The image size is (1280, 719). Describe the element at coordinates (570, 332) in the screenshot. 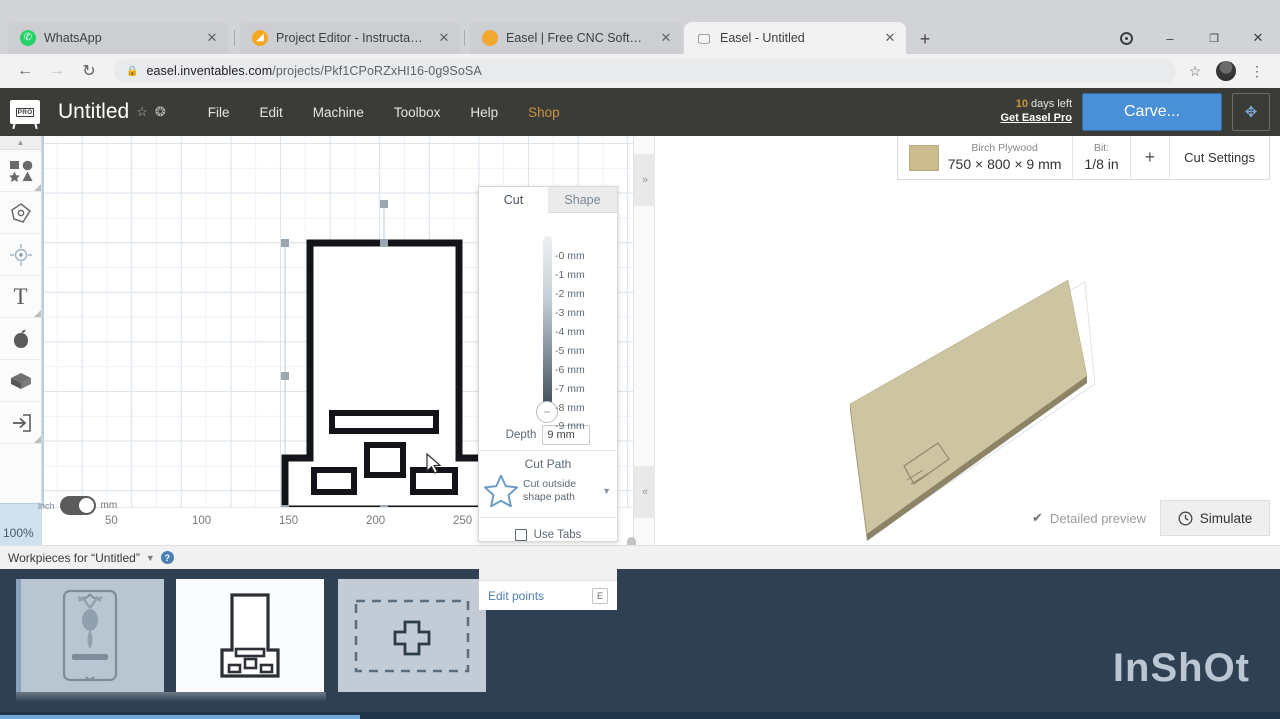

I see `depth-tick: -4 mm` at that location.